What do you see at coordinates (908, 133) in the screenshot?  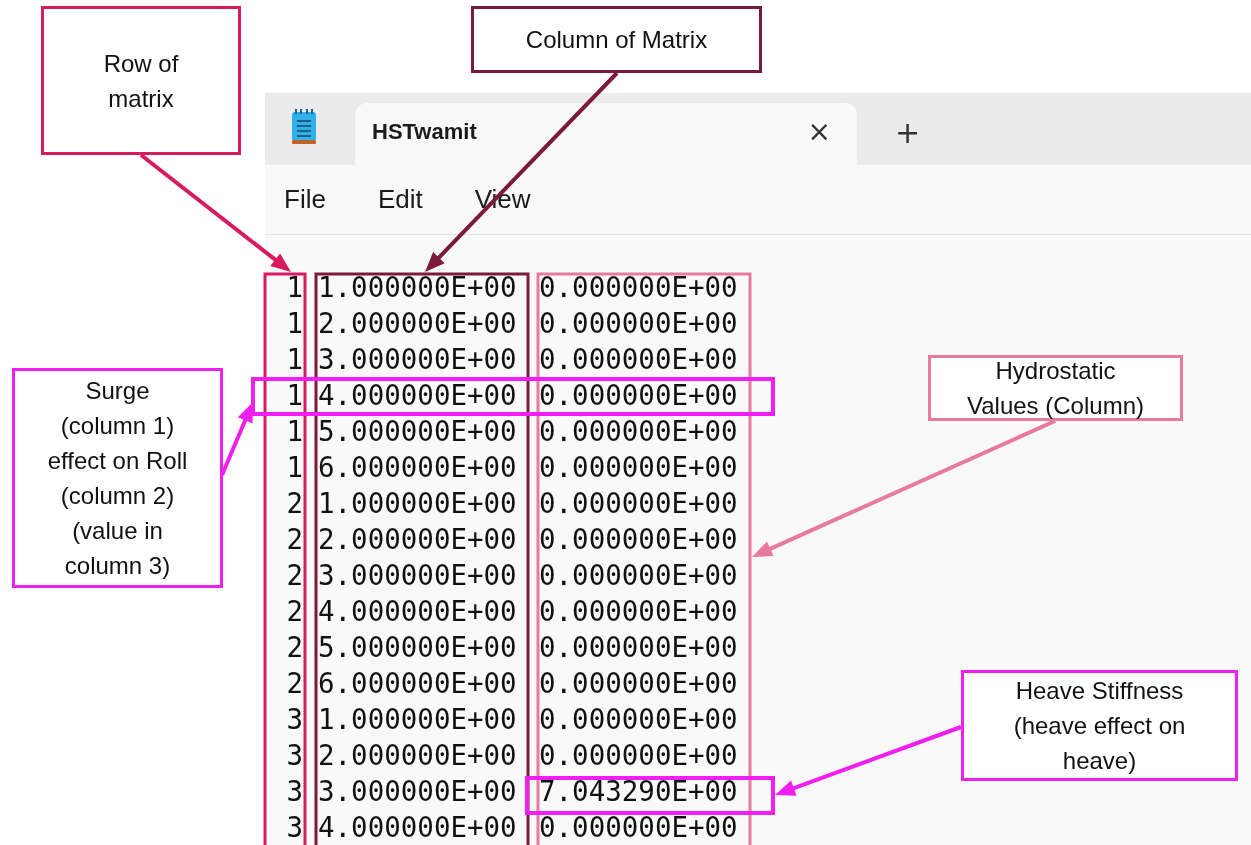 I see `new-tab-button: +` at bounding box center [908, 133].